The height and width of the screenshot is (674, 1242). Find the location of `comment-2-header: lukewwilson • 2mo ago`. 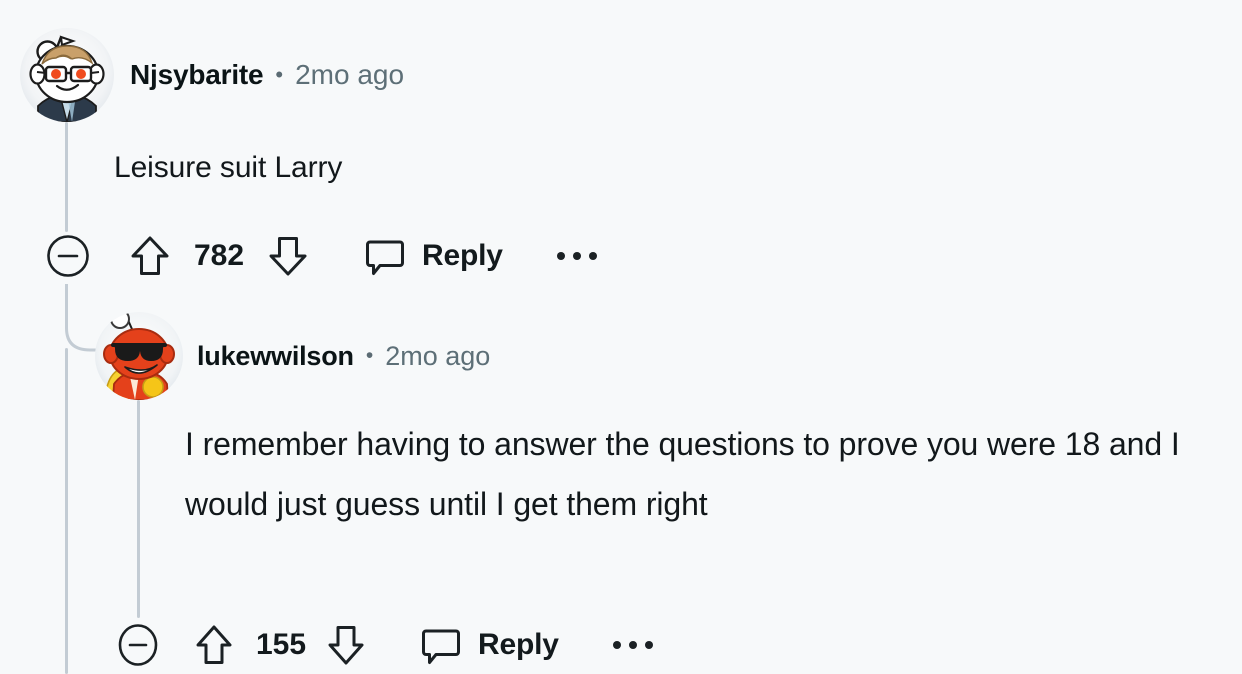

comment-2-header: lukewwilson • 2mo ago is located at coordinates (292, 356).